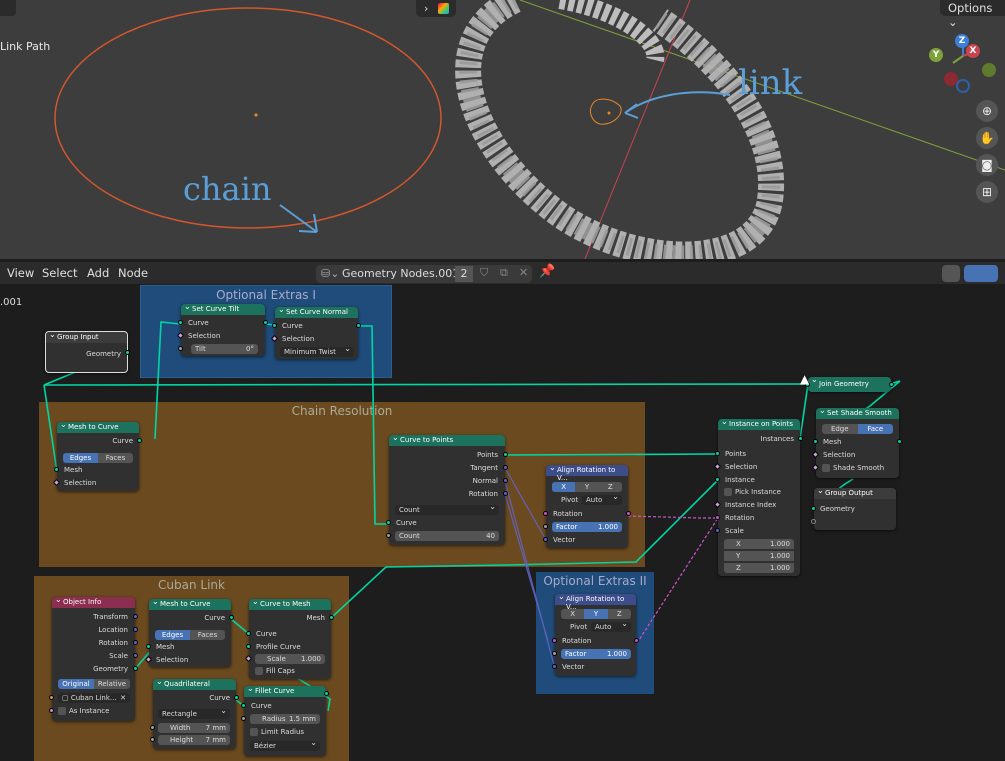 The image size is (1005, 761). Describe the element at coordinates (222, 329) in the screenshot. I see `node-set-curve-tilt: Set Curve Tilt Curve Selection Tilt0°` at that location.